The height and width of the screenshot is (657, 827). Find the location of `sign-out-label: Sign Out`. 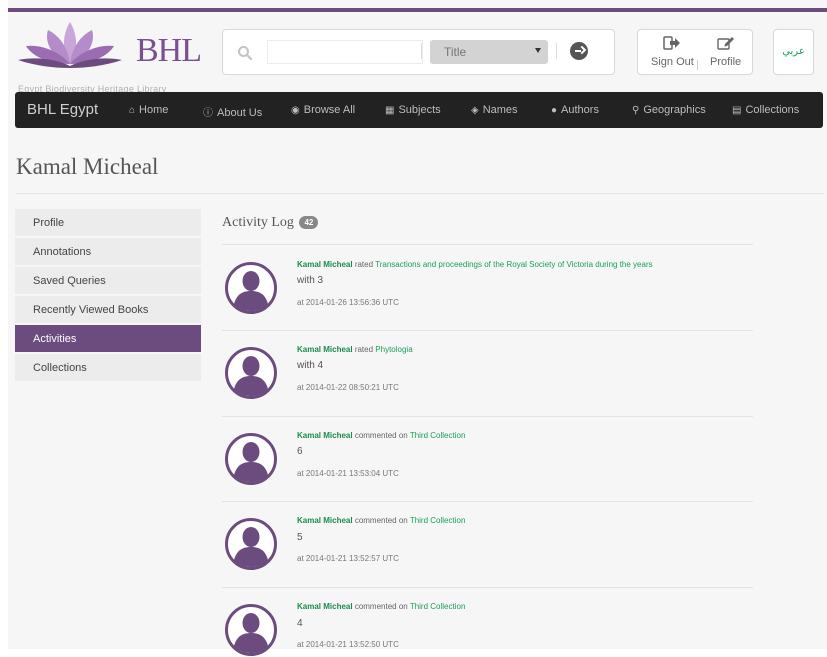

sign-out-label: Sign Out is located at coordinates (672, 62).